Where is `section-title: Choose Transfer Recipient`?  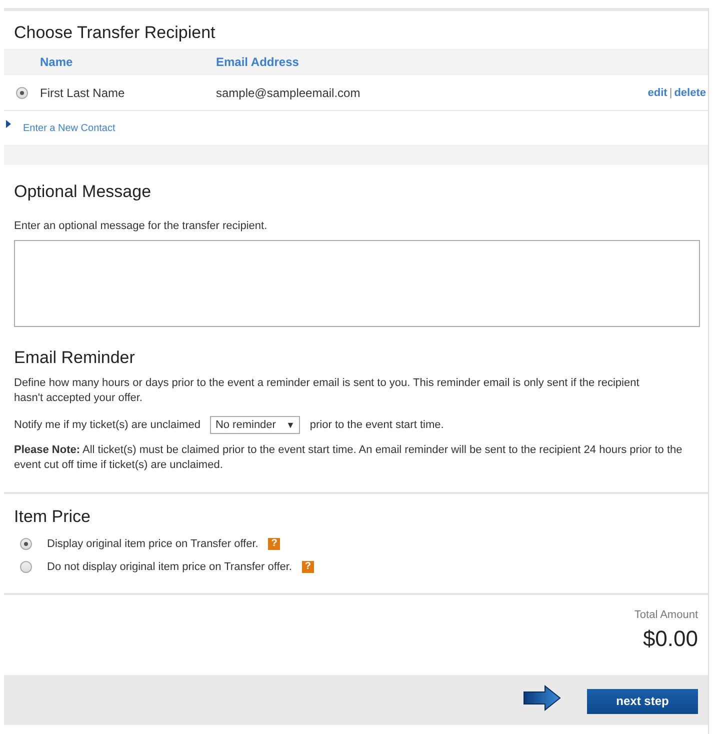 section-title: Choose Transfer Recipient is located at coordinates (114, 33).